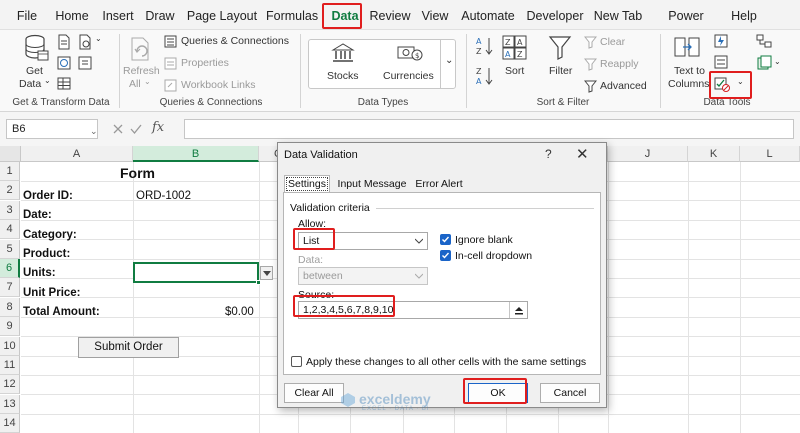 The height and width of the screenshot is (433, 800). What do you see at coordinates (128, 347) in the screenshot?
I see `submit-order-button: Submit Order` at bounding box center [128, 347].